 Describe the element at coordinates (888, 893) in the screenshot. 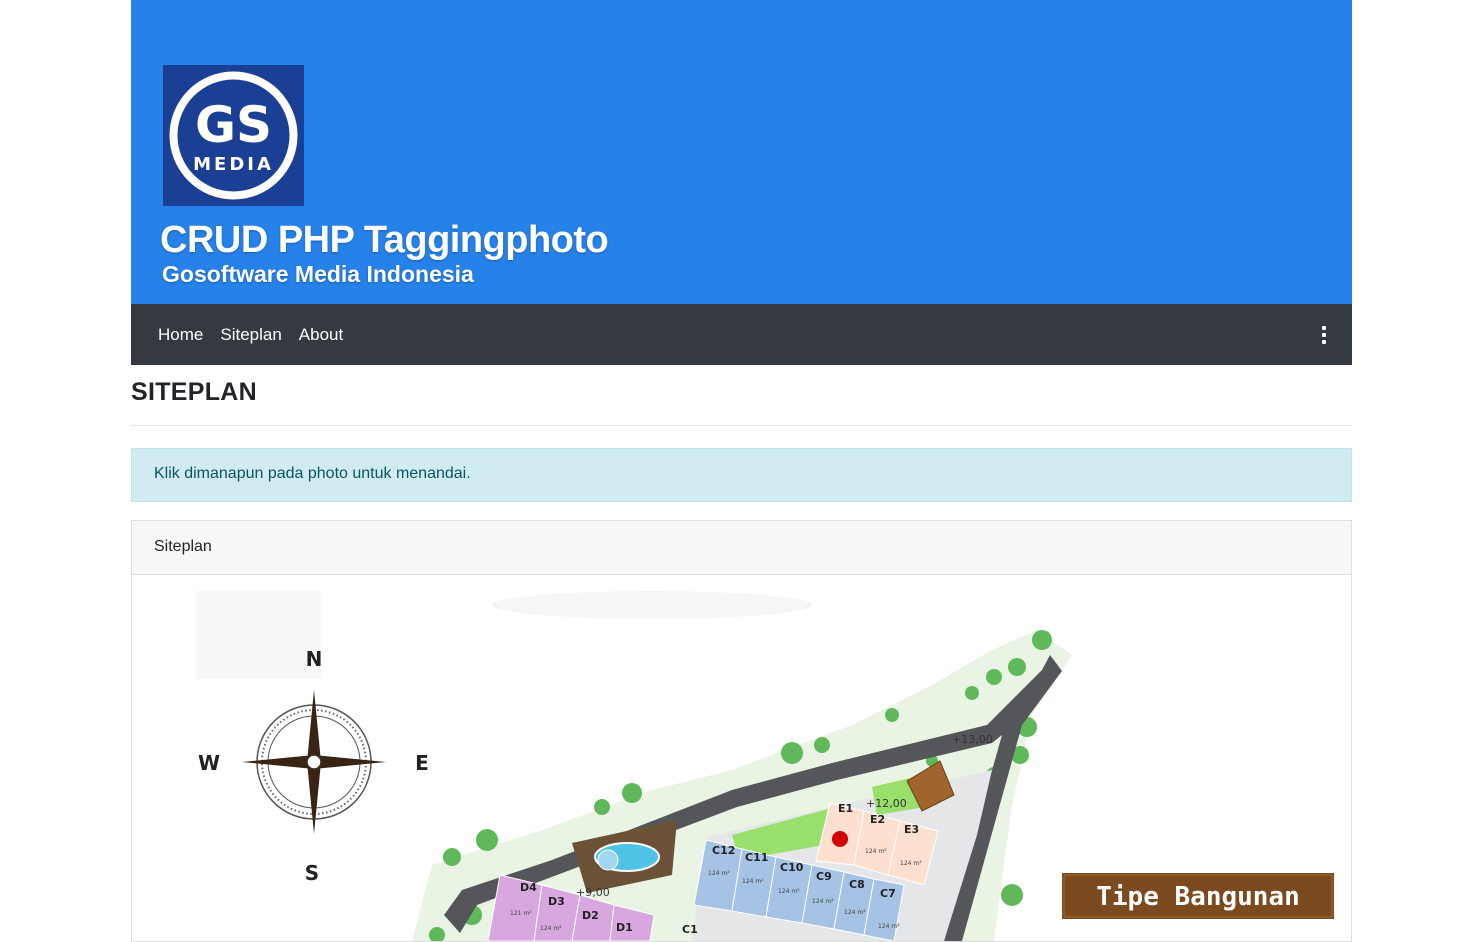

I see `lot-label-c7: C7` at that location.